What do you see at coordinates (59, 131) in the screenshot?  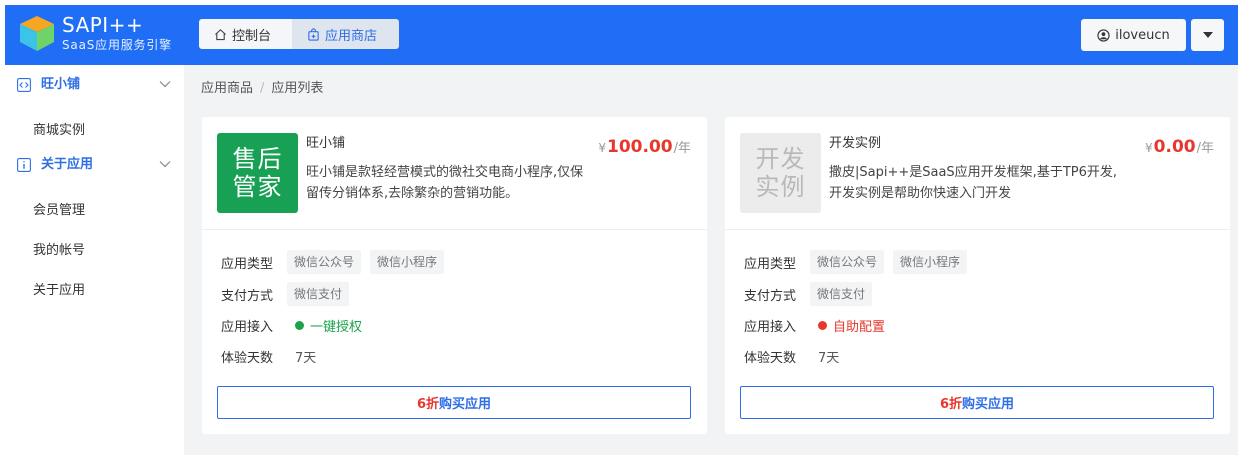 I see `sidebar-item-mall-instance: 商城实例` at bounding box center [59, 131].